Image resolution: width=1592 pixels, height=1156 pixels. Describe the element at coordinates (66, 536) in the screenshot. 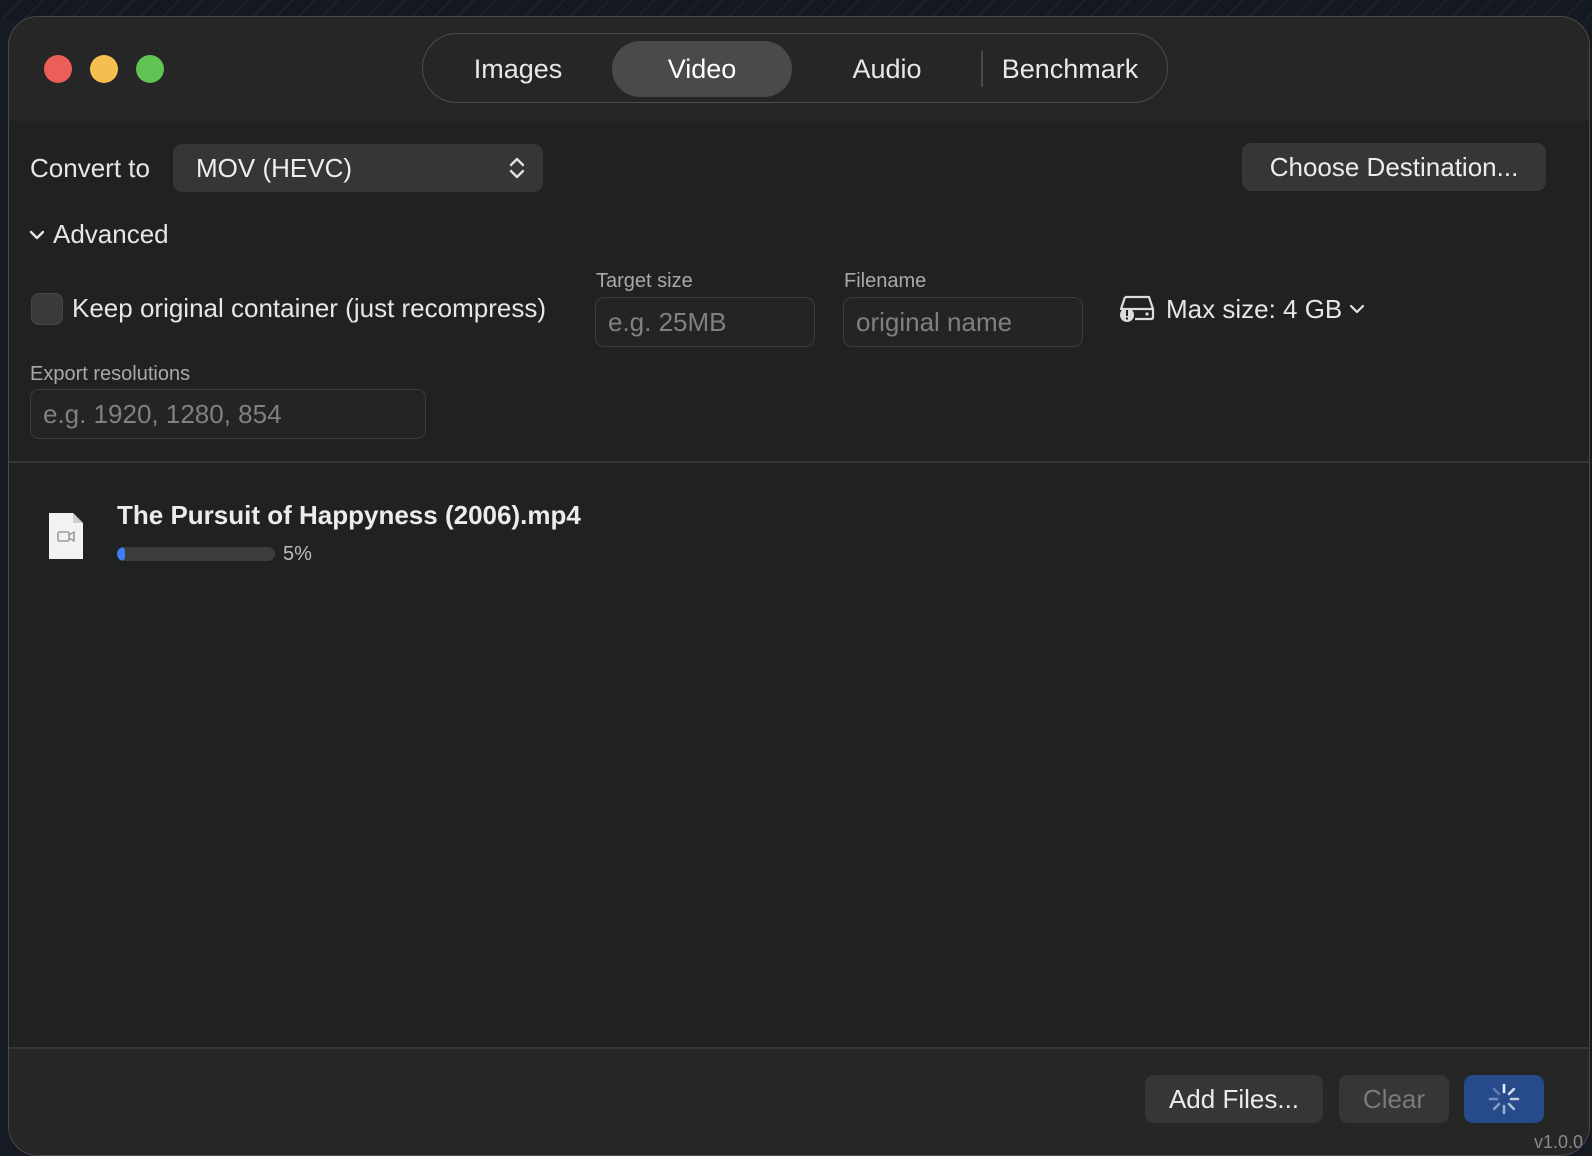

I see `video-file-icon` at that location.